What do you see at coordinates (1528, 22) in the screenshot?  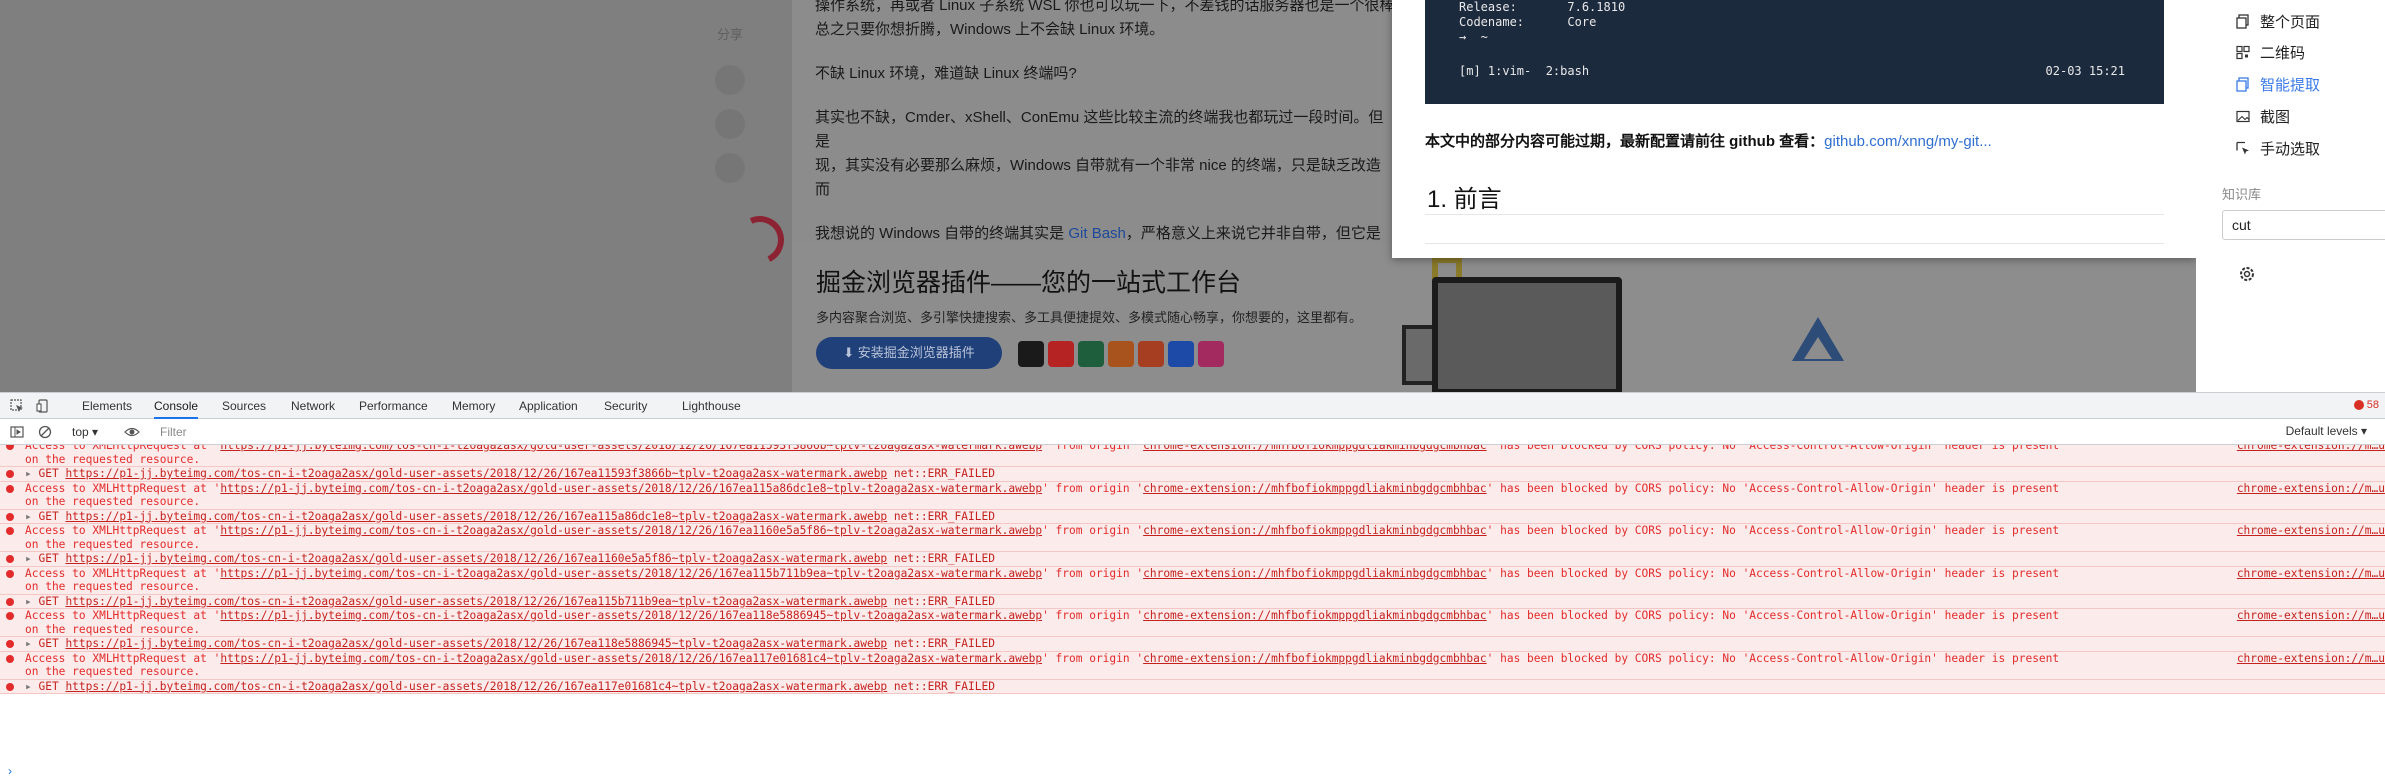 I see `terminal-line-codename: Codename: Core` at bounding box center [1528, 22].